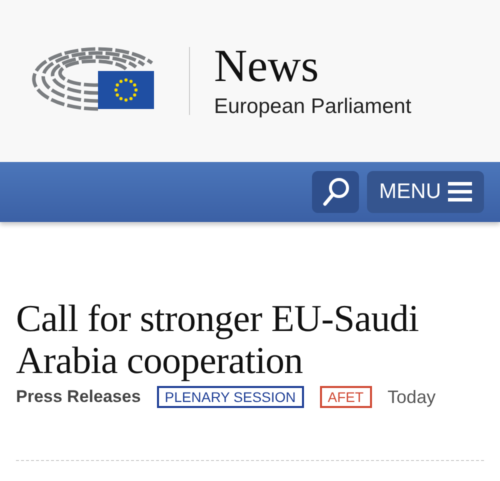 Image resolution: width=500 pixels, height=481 pixels. What do you see at coordinates (78, 397) in the screenshot?
I see `category-link: Press Releases` at bounding box center [78, 397].